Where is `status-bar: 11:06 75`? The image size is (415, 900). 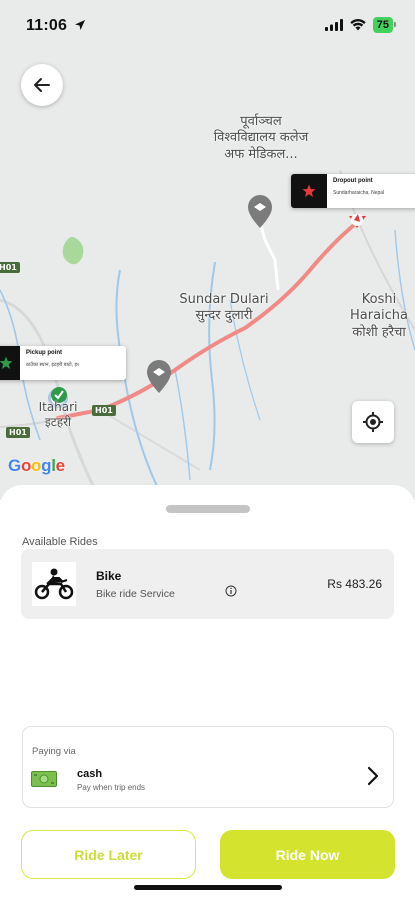
status-bar: 11:06 75 is located at coordinates (207, 26).